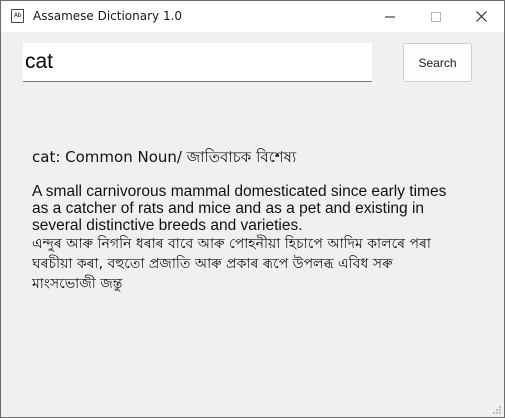  I want to click on maximize-button, so click(436, 16).